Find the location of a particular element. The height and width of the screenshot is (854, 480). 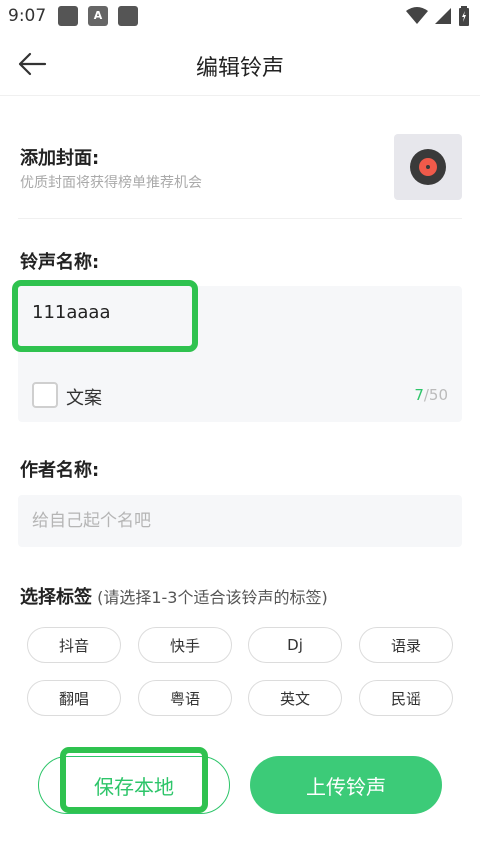

upload-ringtone-button: 上传铃声 is located at coordinates (346, 785).